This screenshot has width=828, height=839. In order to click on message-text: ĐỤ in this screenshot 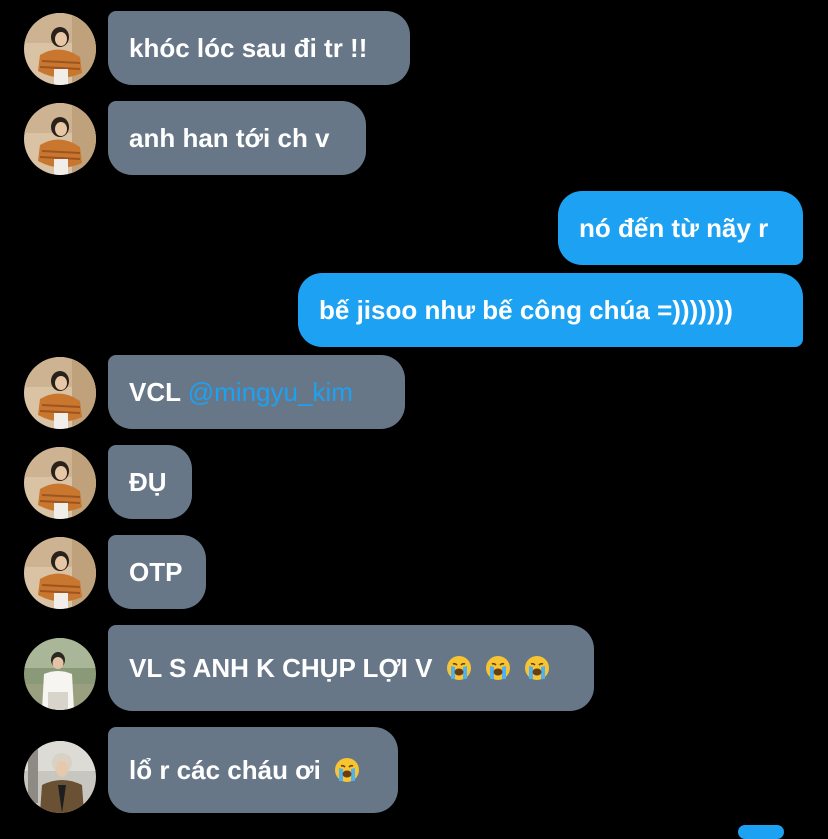, I will do `click(148, 482)`.